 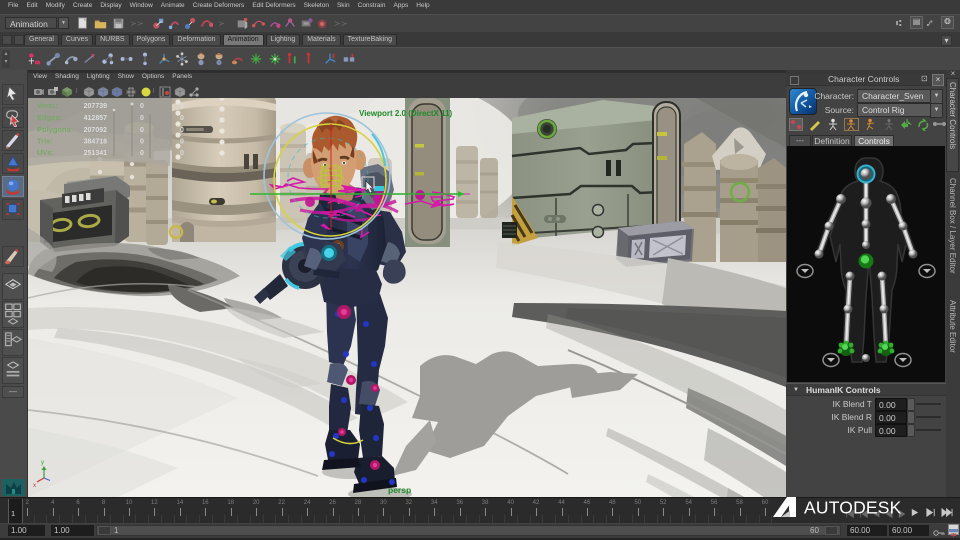 What do you see at coordinates (42, 463) in the screenshot?
I see `svg-text: y` at bounding box center [42, 463].